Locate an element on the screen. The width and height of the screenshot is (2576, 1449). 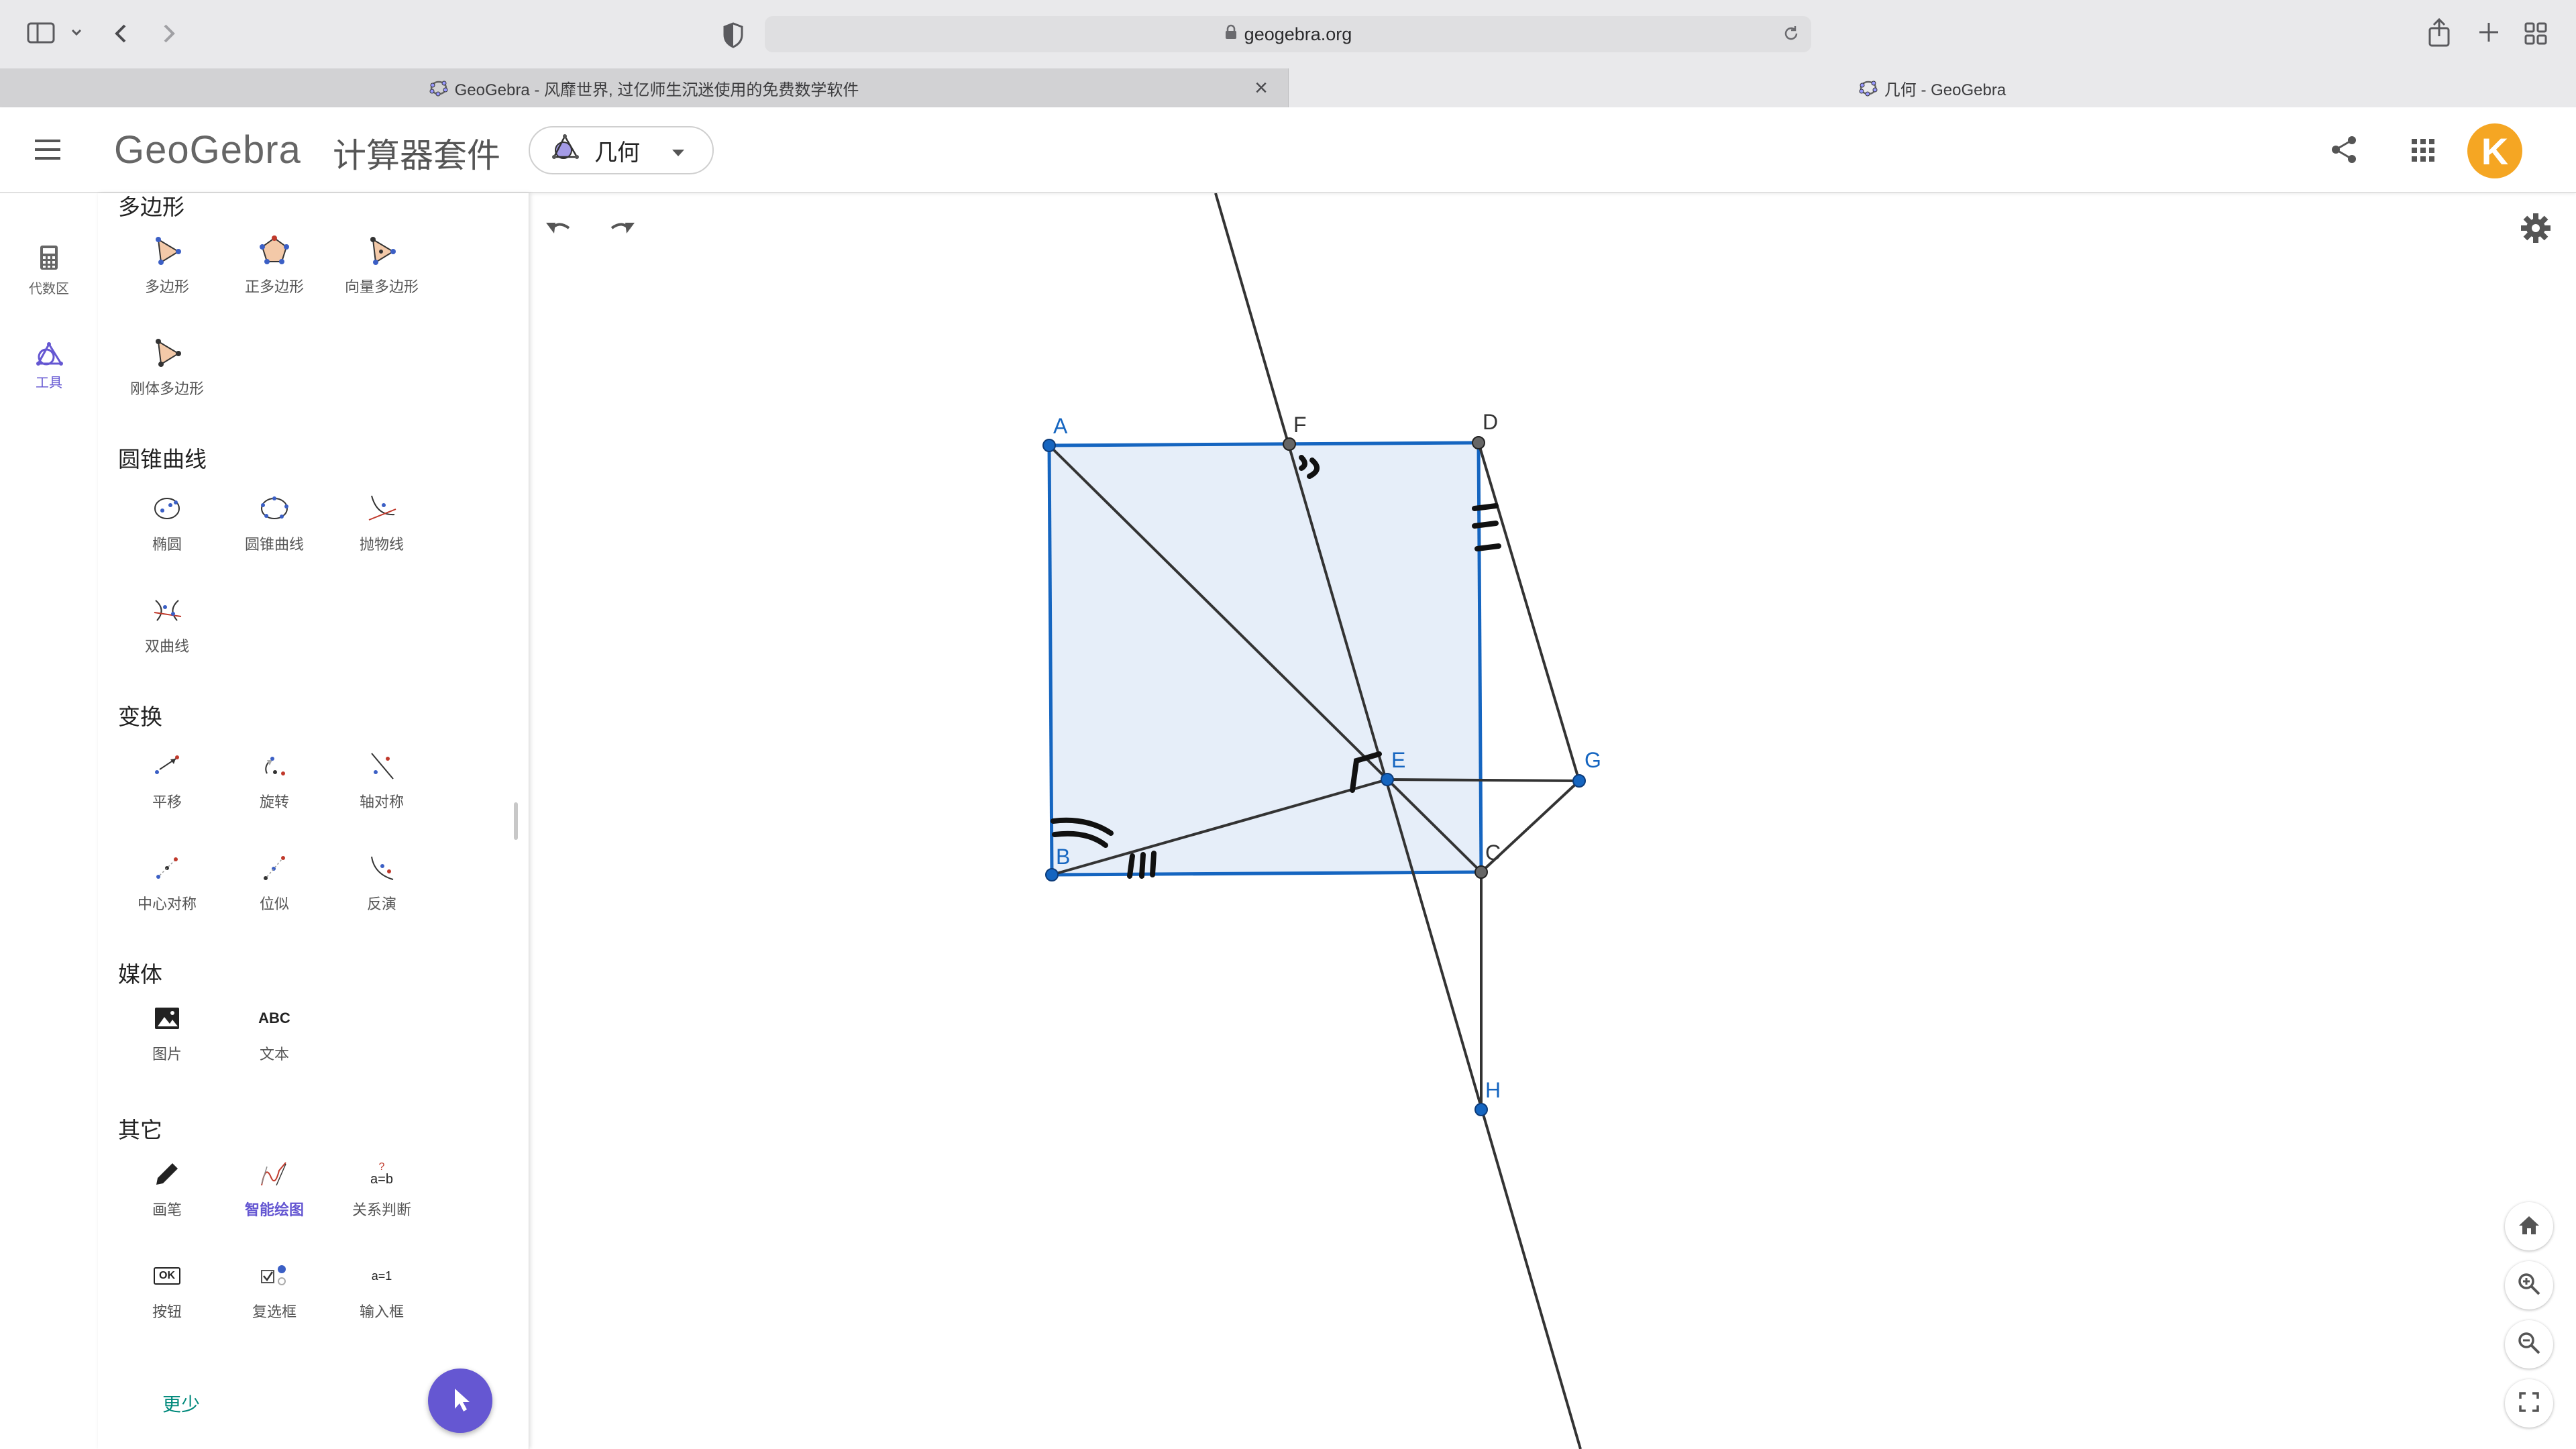
forward-icon is located at coordinates (168, 35).